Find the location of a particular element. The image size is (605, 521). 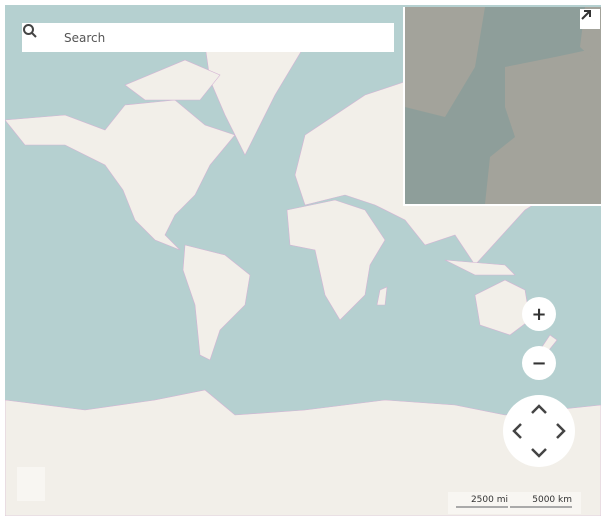

pan-down-icon is located at coordinates (539, 453).